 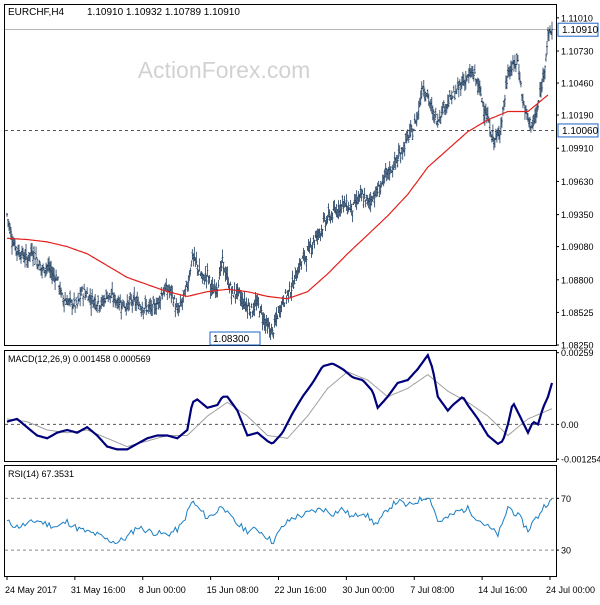 What do you see at coordinates (162, 590) in the screenshot?
I see `x-tick-label: 8 Jun 00:00` at bounding box center [162, 590].